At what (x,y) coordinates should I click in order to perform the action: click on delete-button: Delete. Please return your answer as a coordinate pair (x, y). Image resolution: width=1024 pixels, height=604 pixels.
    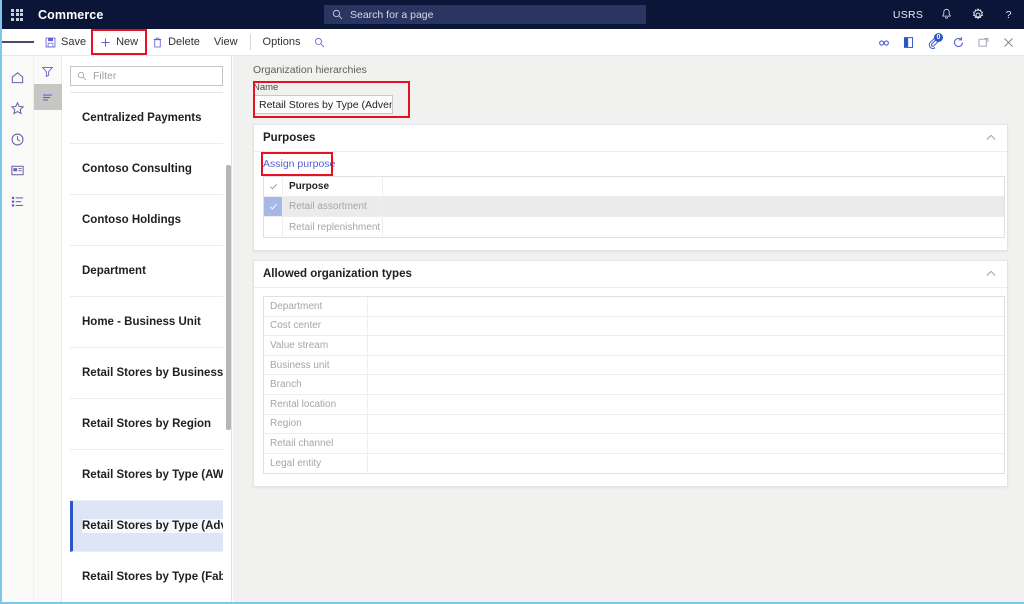
    Looking at the image, I should click on (176, 42).